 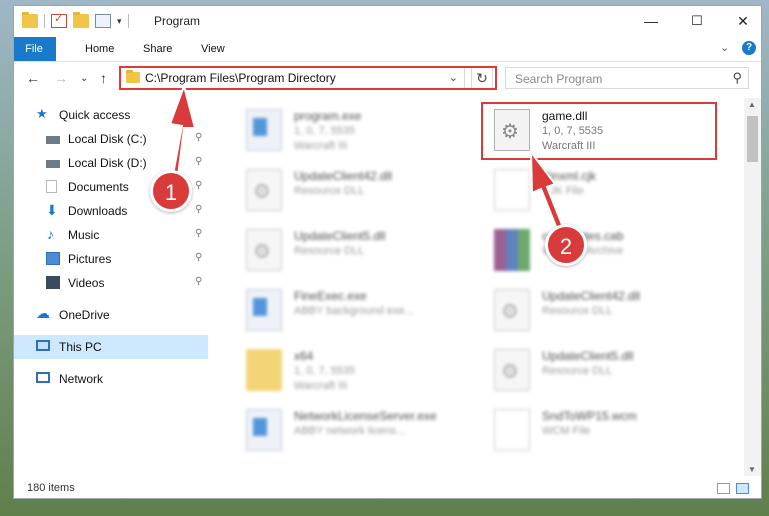 I want to click on callout-step-2: 2, so click(x=566, y=245).